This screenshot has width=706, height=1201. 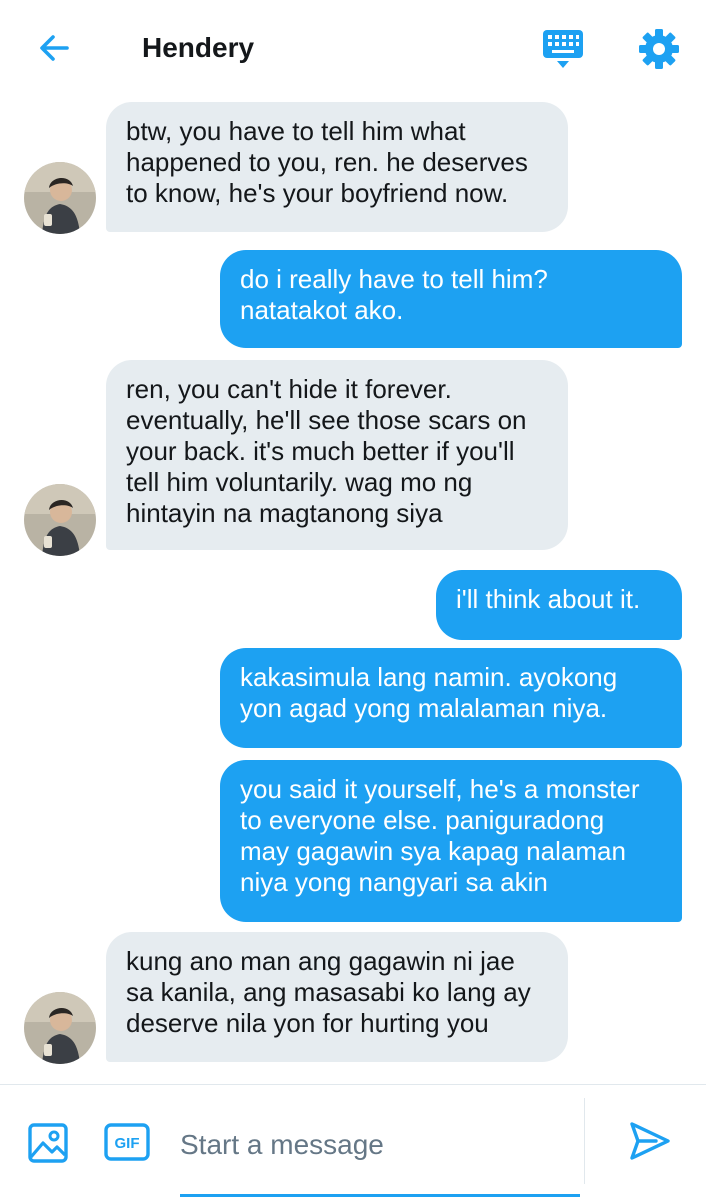 I want to click on back-button, so click(x=54, y=48).